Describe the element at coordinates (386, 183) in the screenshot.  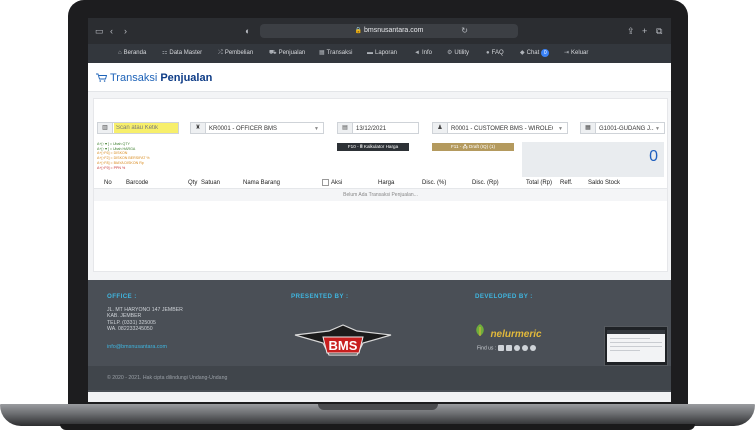
I see `col-harga: Harga` at that location.